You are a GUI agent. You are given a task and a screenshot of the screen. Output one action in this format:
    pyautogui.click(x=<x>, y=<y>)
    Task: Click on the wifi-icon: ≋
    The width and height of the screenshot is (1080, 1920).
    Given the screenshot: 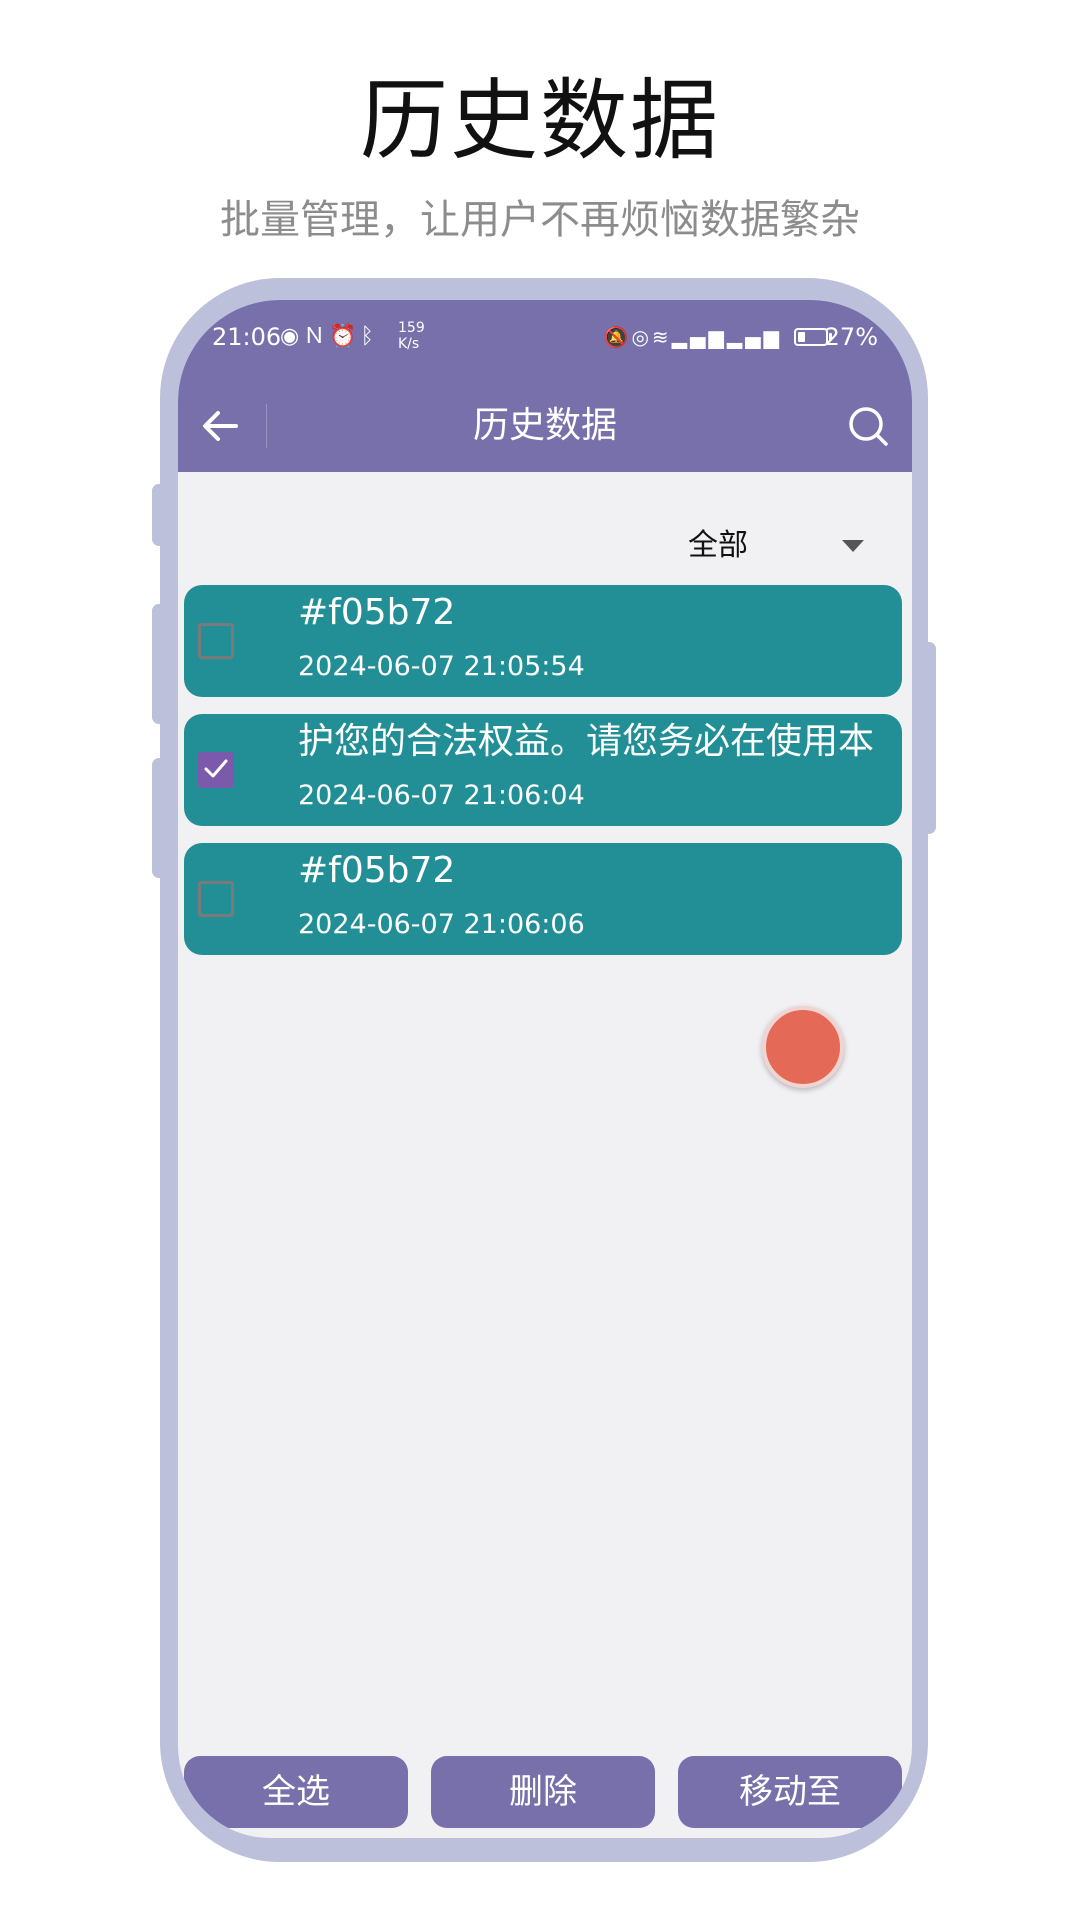 What is the action you would take?
    pyautogui.click(x=661, y=337)
    